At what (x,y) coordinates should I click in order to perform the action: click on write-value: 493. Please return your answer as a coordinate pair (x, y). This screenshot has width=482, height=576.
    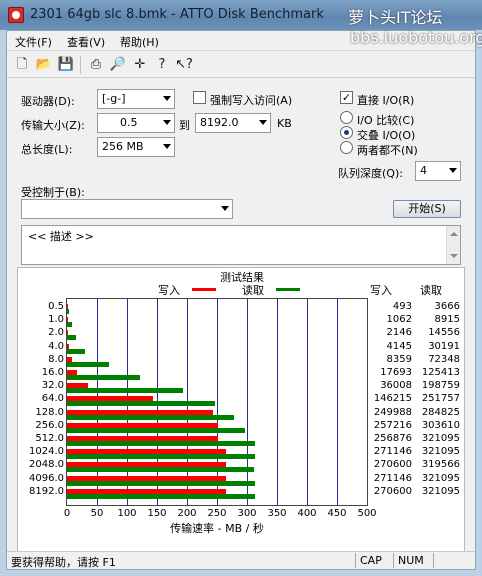
    Looking at the image, I should click on (402, 306).